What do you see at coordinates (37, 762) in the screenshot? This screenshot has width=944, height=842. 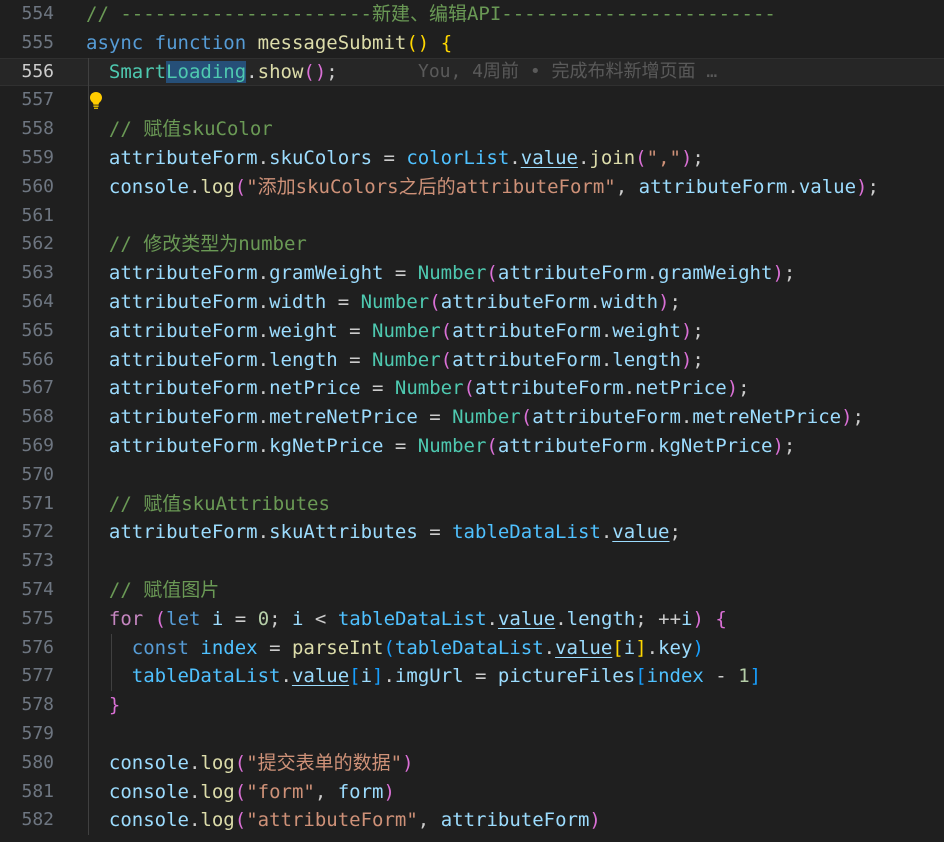 I see `line-number: 580` at bounding box center [37, 762].